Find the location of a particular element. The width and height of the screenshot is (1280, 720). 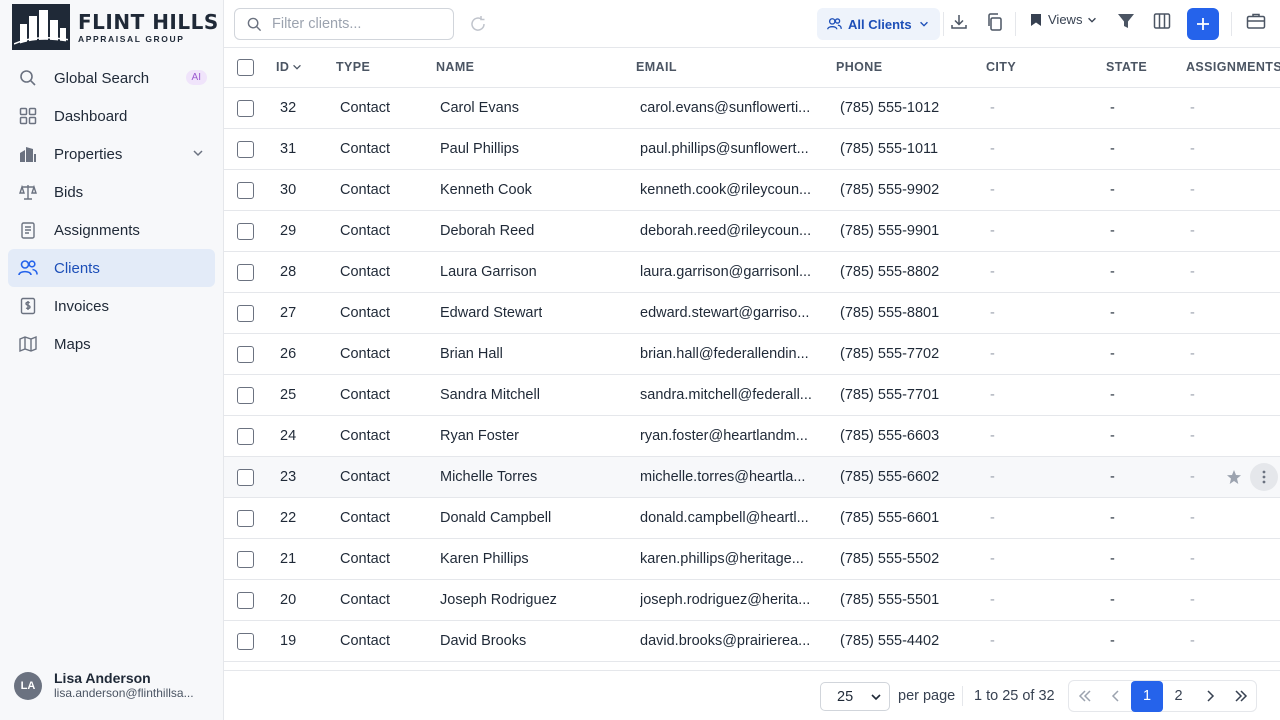

column-header-type: TYPE is located at coordinates (353, 67).